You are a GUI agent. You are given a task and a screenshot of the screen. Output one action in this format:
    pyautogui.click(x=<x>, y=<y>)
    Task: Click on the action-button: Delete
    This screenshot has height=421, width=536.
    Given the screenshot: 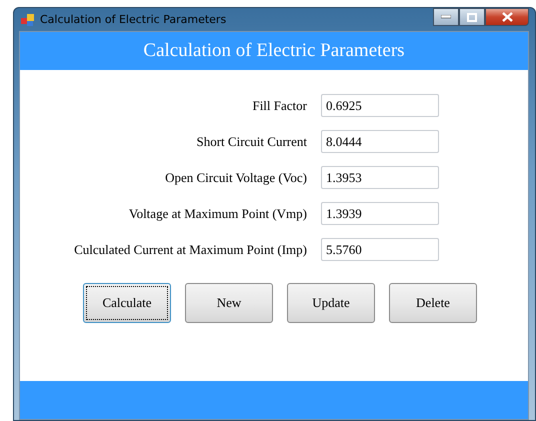 What is the action you would take?
    pyautogui.click(x=433, y=303)
    